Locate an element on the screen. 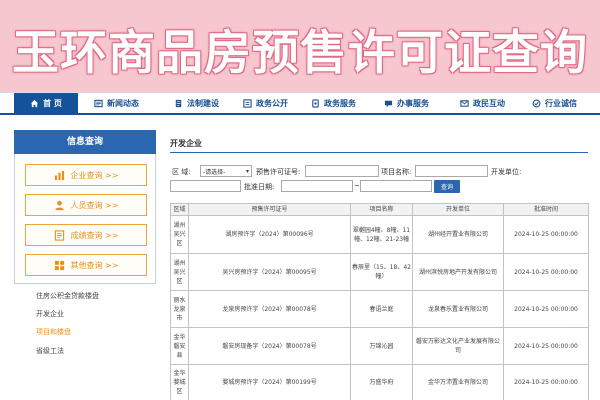  sidebar-title: 信息查询 is located at coordinates (85, 142).